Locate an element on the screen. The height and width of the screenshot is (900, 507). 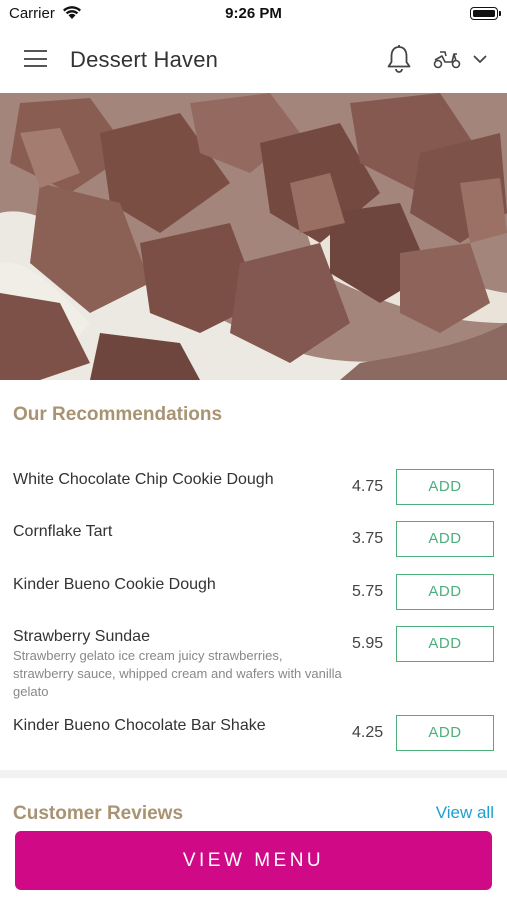
clock: 9:26 PM is located at coordinates (253, 13).